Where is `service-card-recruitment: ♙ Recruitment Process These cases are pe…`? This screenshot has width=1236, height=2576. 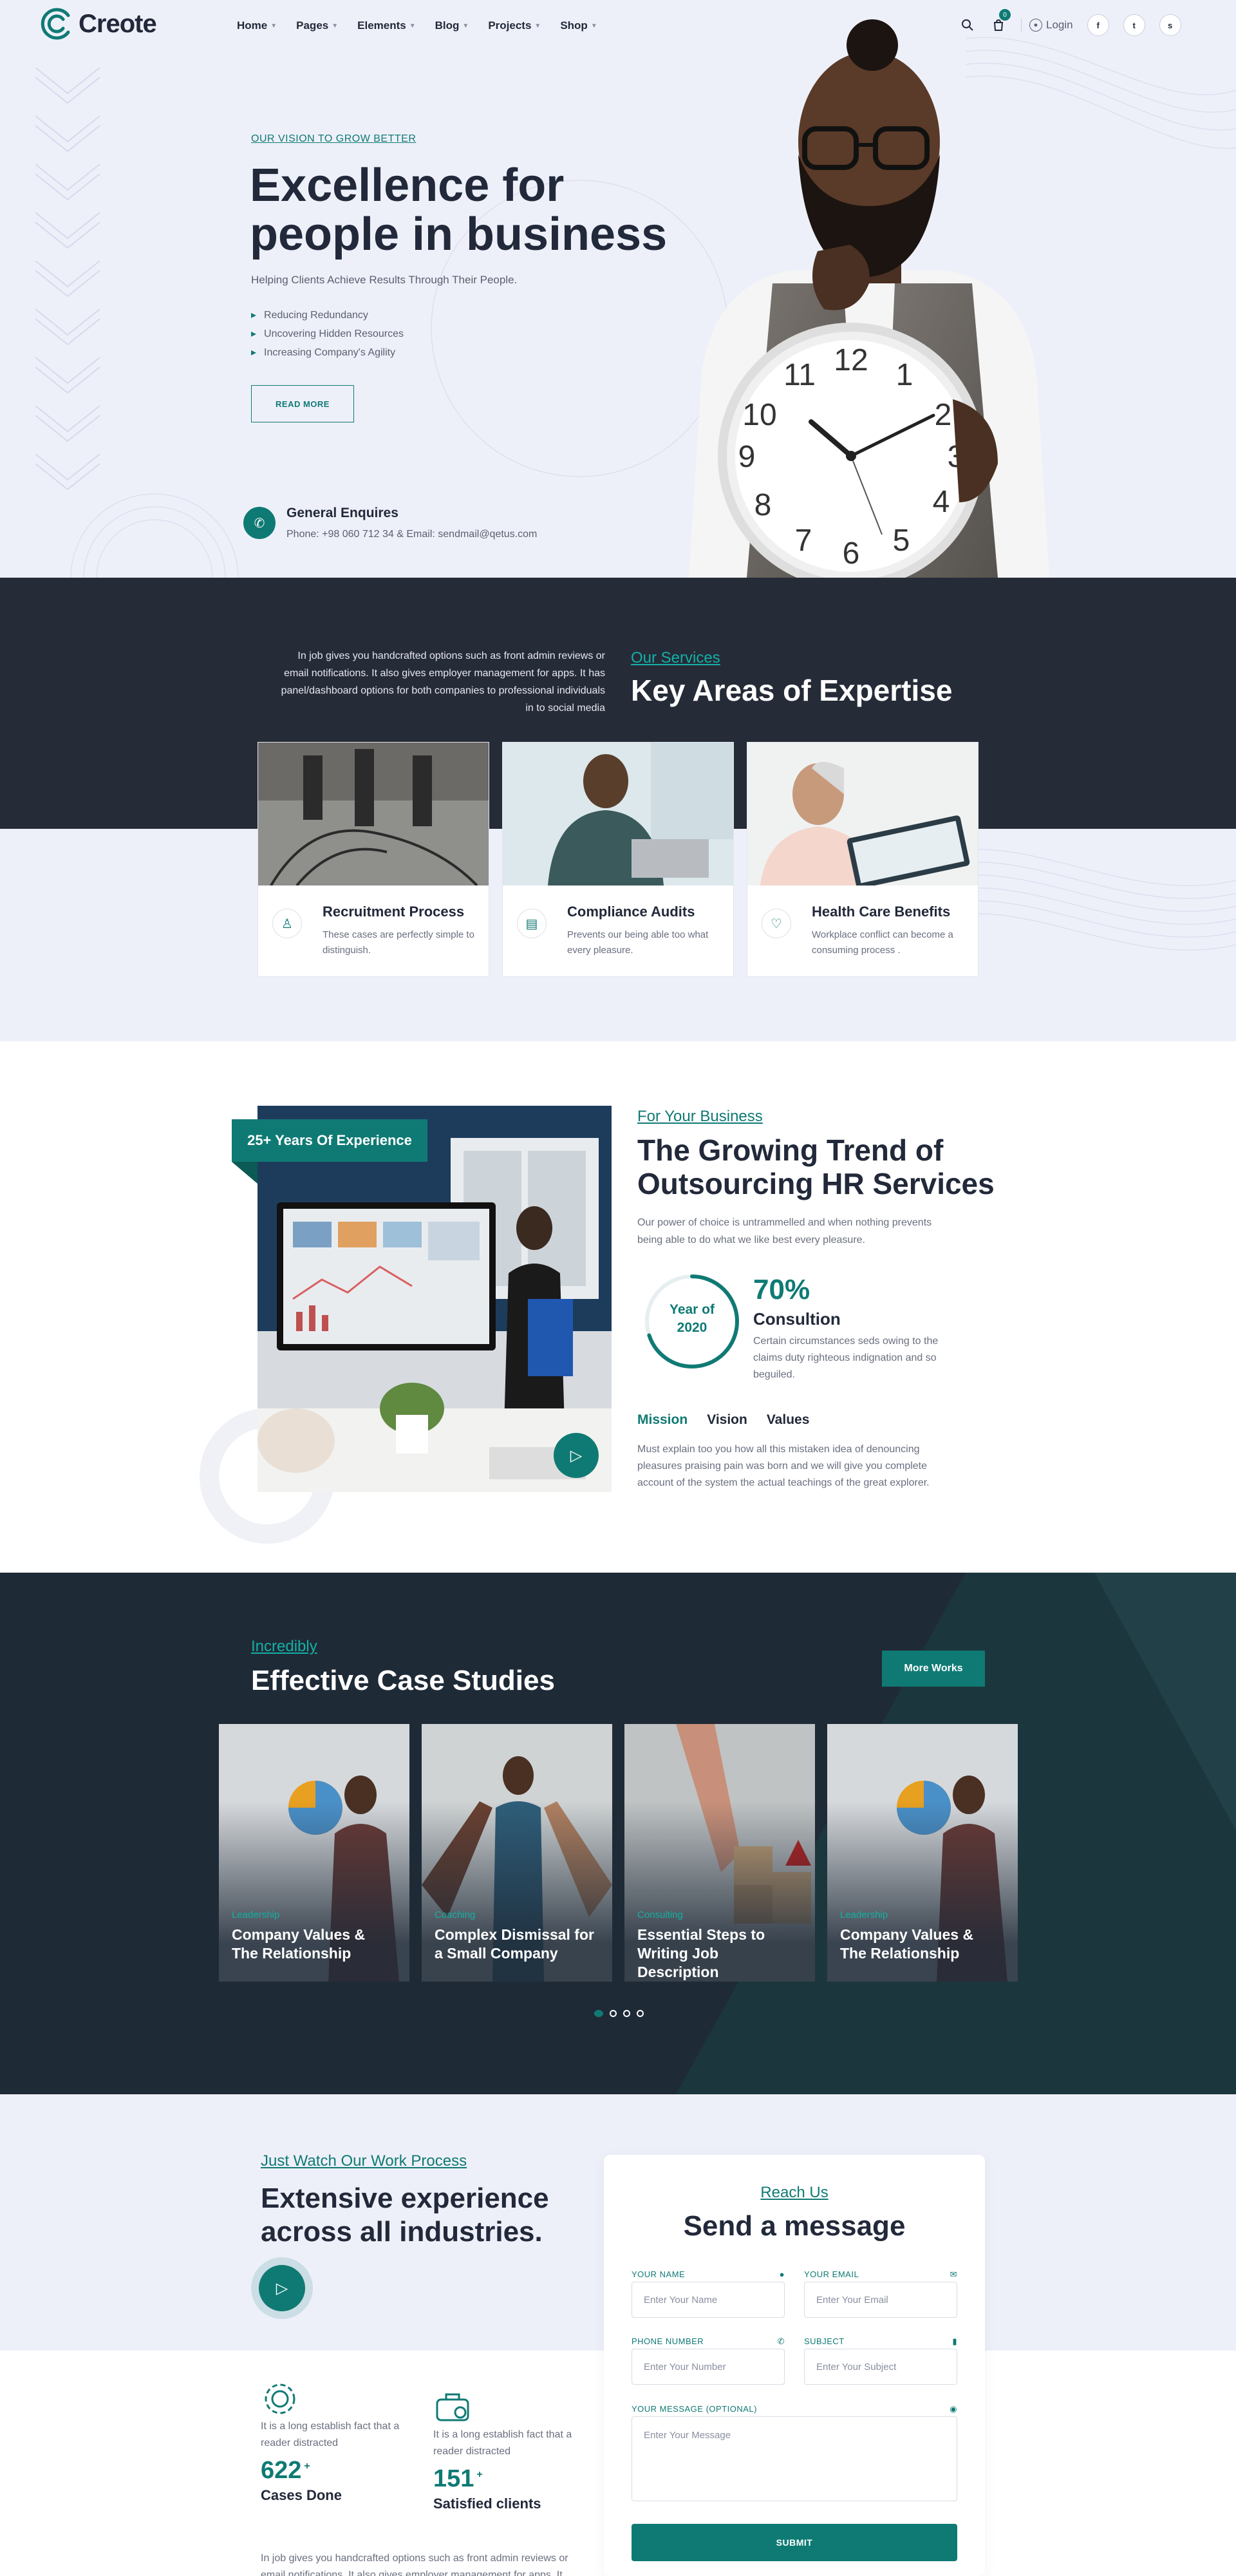
service-card-recruitment: ♙ Recruitment Process These cases are pe… is located at coordinates (374, 859).